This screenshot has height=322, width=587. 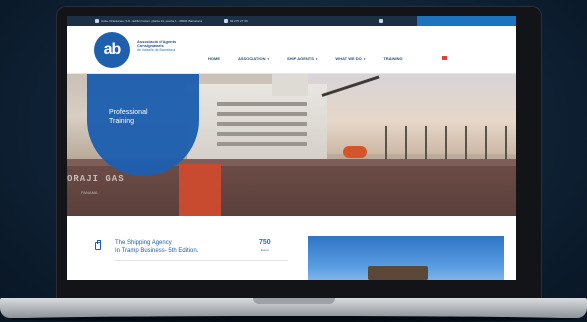 I want to click on course-title-line-2: In Tramp Business- 5th Edition., so click(x=157, y=251).